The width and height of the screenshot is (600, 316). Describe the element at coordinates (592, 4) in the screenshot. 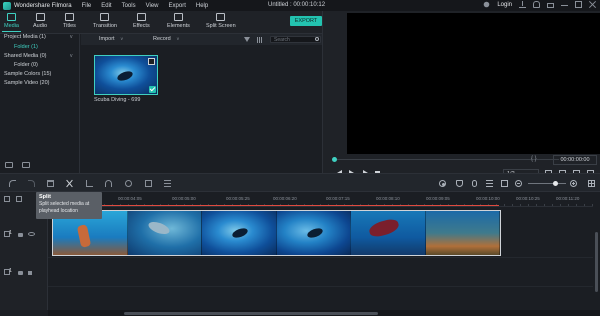

I see `close-icon` at that location.